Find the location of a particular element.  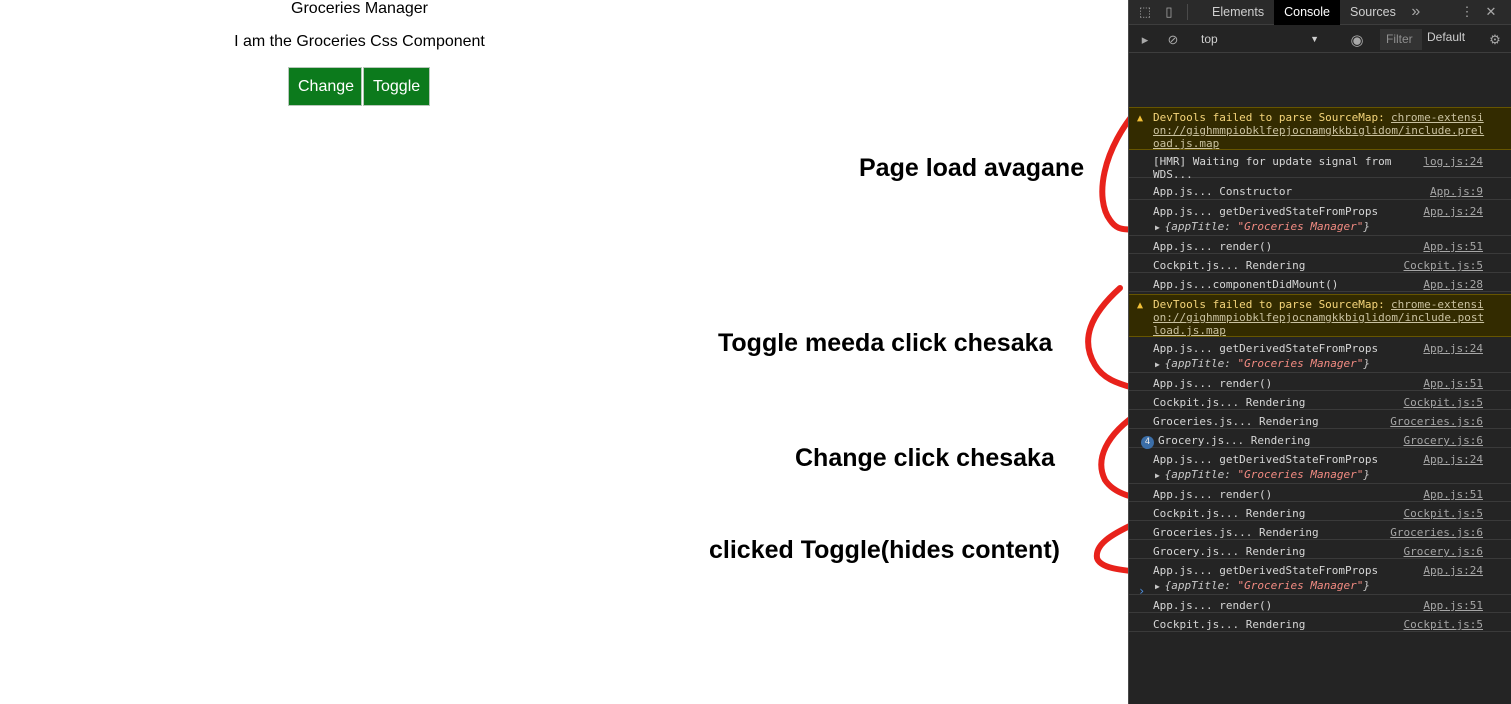

context-select: top ▼ is located at coordinates (1258, 39).